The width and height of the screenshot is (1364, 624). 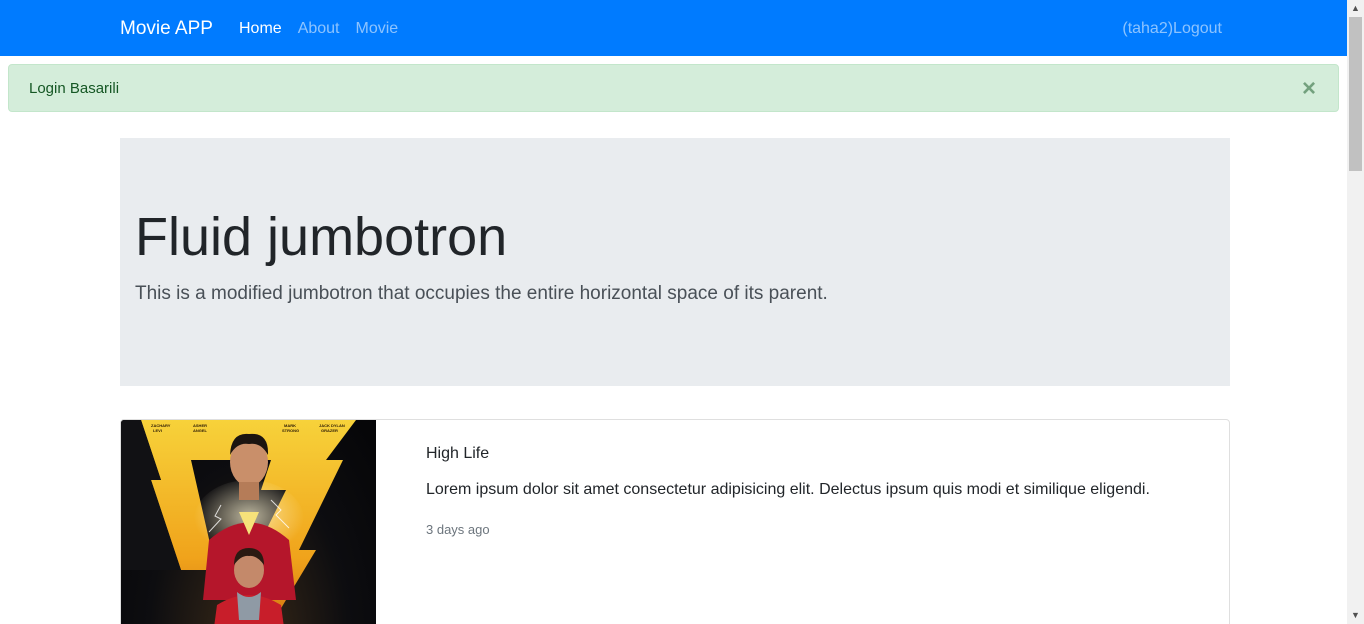 What do you see at coordinates (1172, 29) in the screenshot?
I see `logout-link: (taha2)Logout` at bounding box center [1172, 29].